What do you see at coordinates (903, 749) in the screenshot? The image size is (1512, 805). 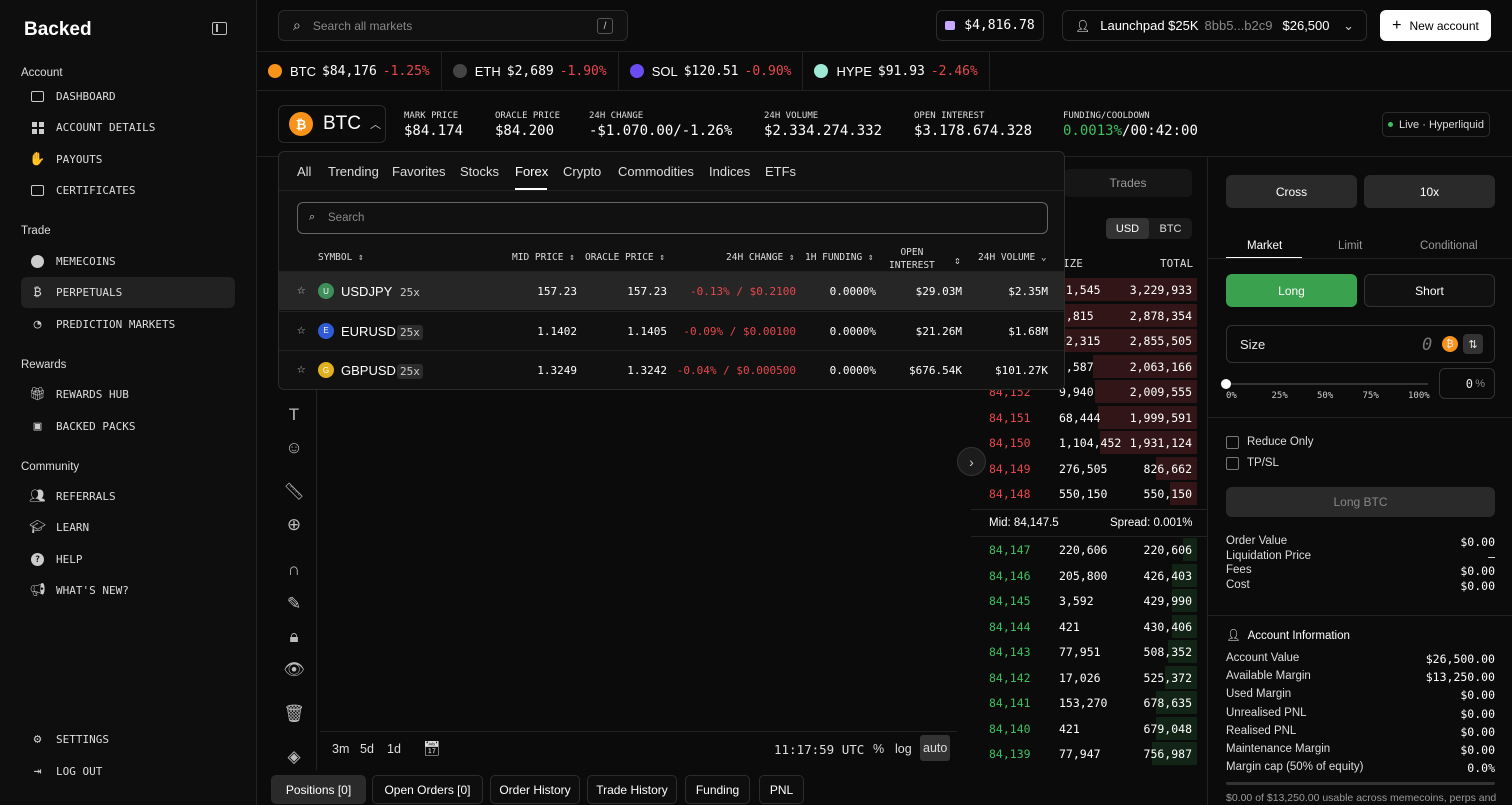 I see `log-toggle: log` at bounding box center [903, 749].